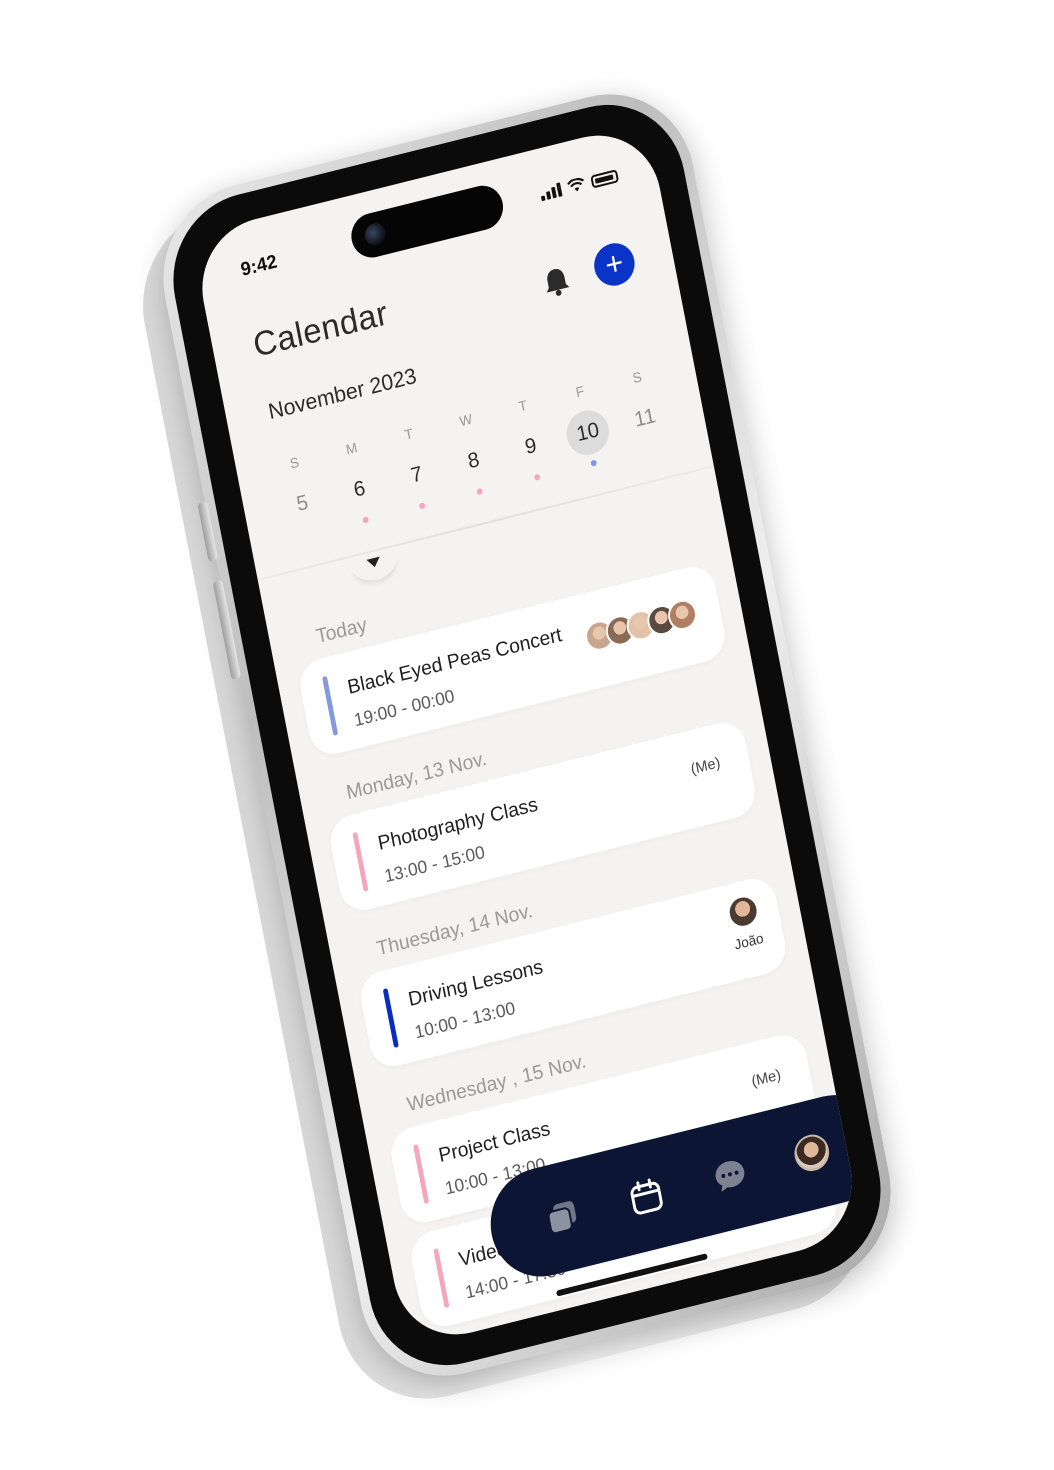 The height and width of the screenshot is (1470, 1054). What do you see at coordinates (645, 1196) in the screenshot?
I see `calendar-icon` at bounding box center [645, 1196].